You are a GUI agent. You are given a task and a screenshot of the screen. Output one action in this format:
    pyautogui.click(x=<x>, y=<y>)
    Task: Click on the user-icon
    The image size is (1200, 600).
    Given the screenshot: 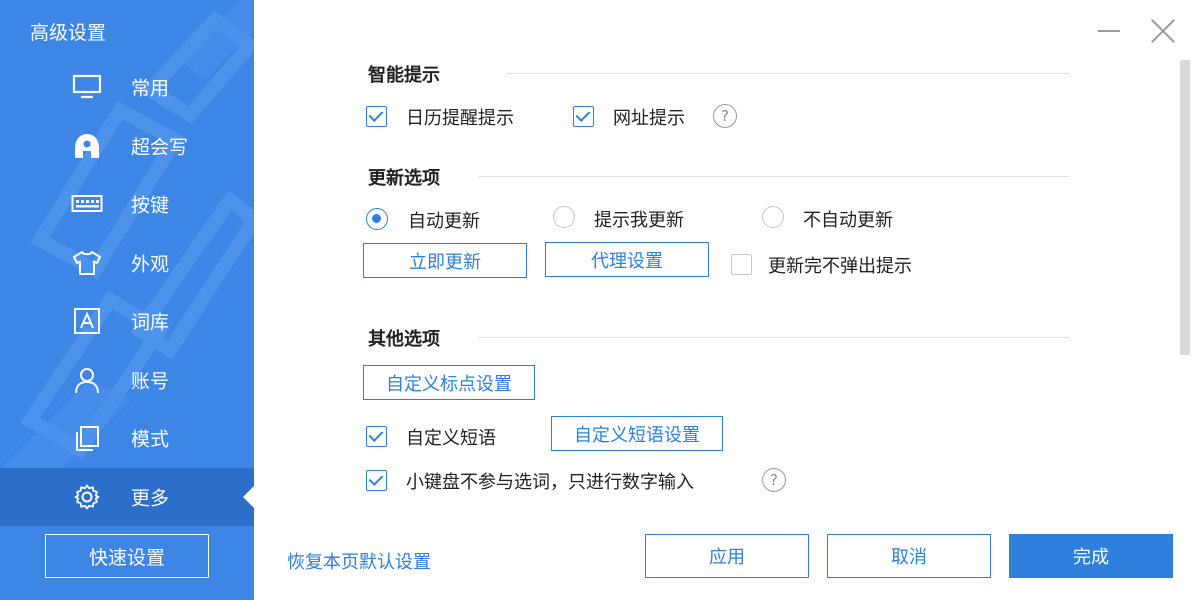 What is the action you would take?
    pyautogui.click(x=87, y=380)
    